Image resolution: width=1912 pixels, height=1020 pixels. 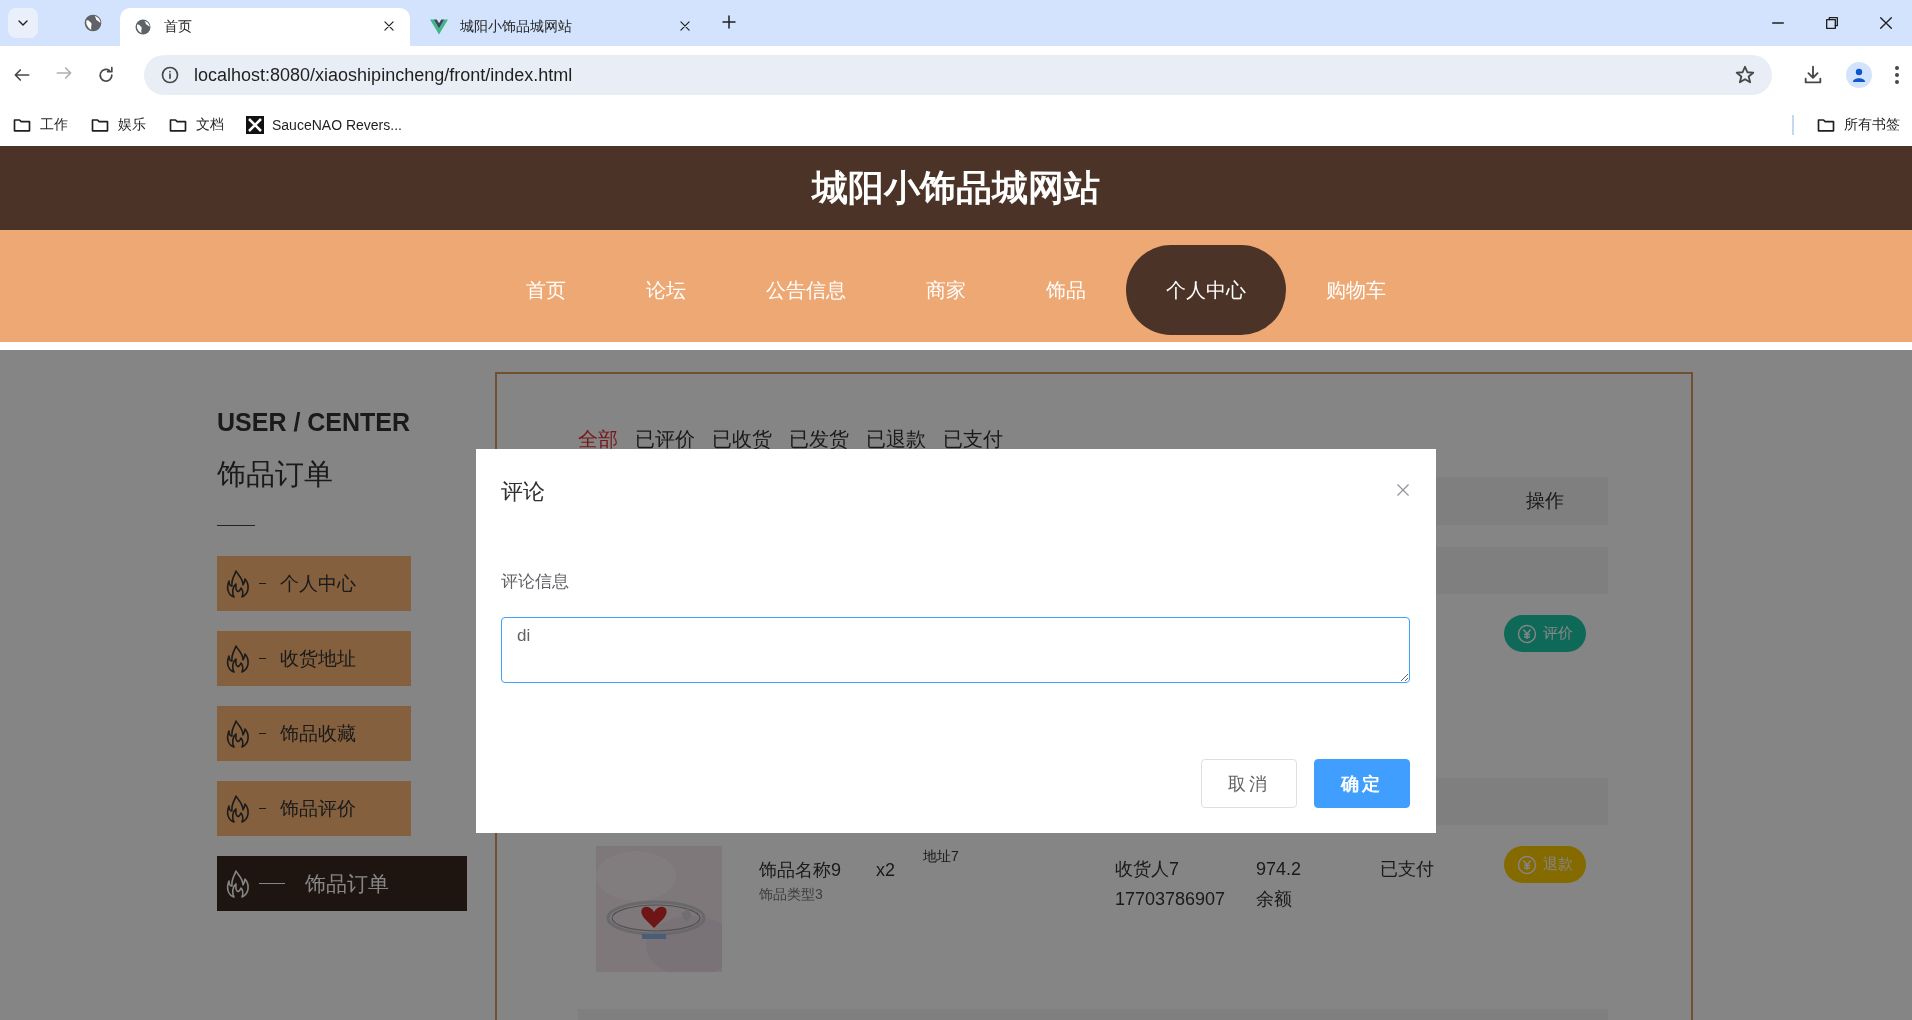 What do you see at coordinates (896, 439) in the screenshot?
I see `filter-tab: 已退款` at bounding box center [896, 439].